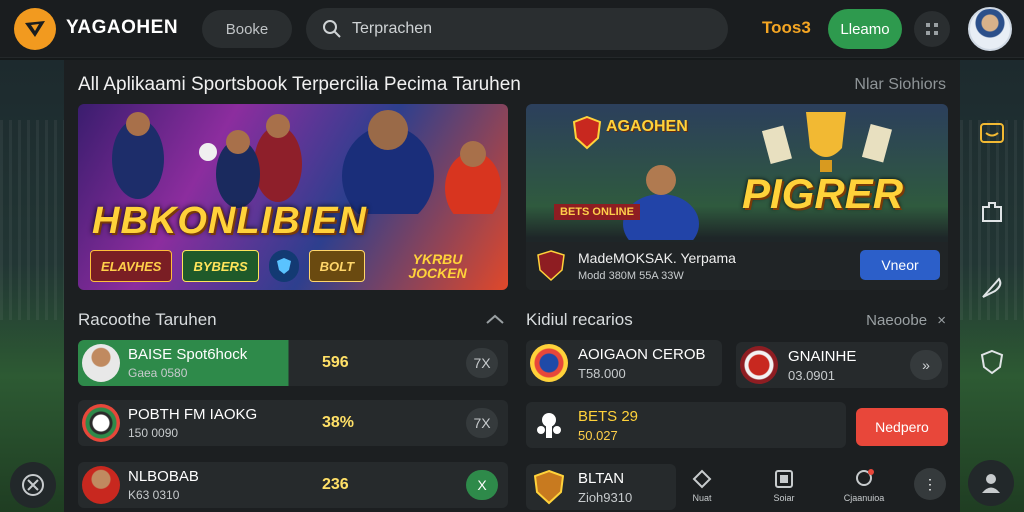 This screenshot has height=512, width=1024. What do you see at coordinates (823, 193) in the screenshot?
I see `banner-right-headline: PIGRER` at bounding box center [823, 193].